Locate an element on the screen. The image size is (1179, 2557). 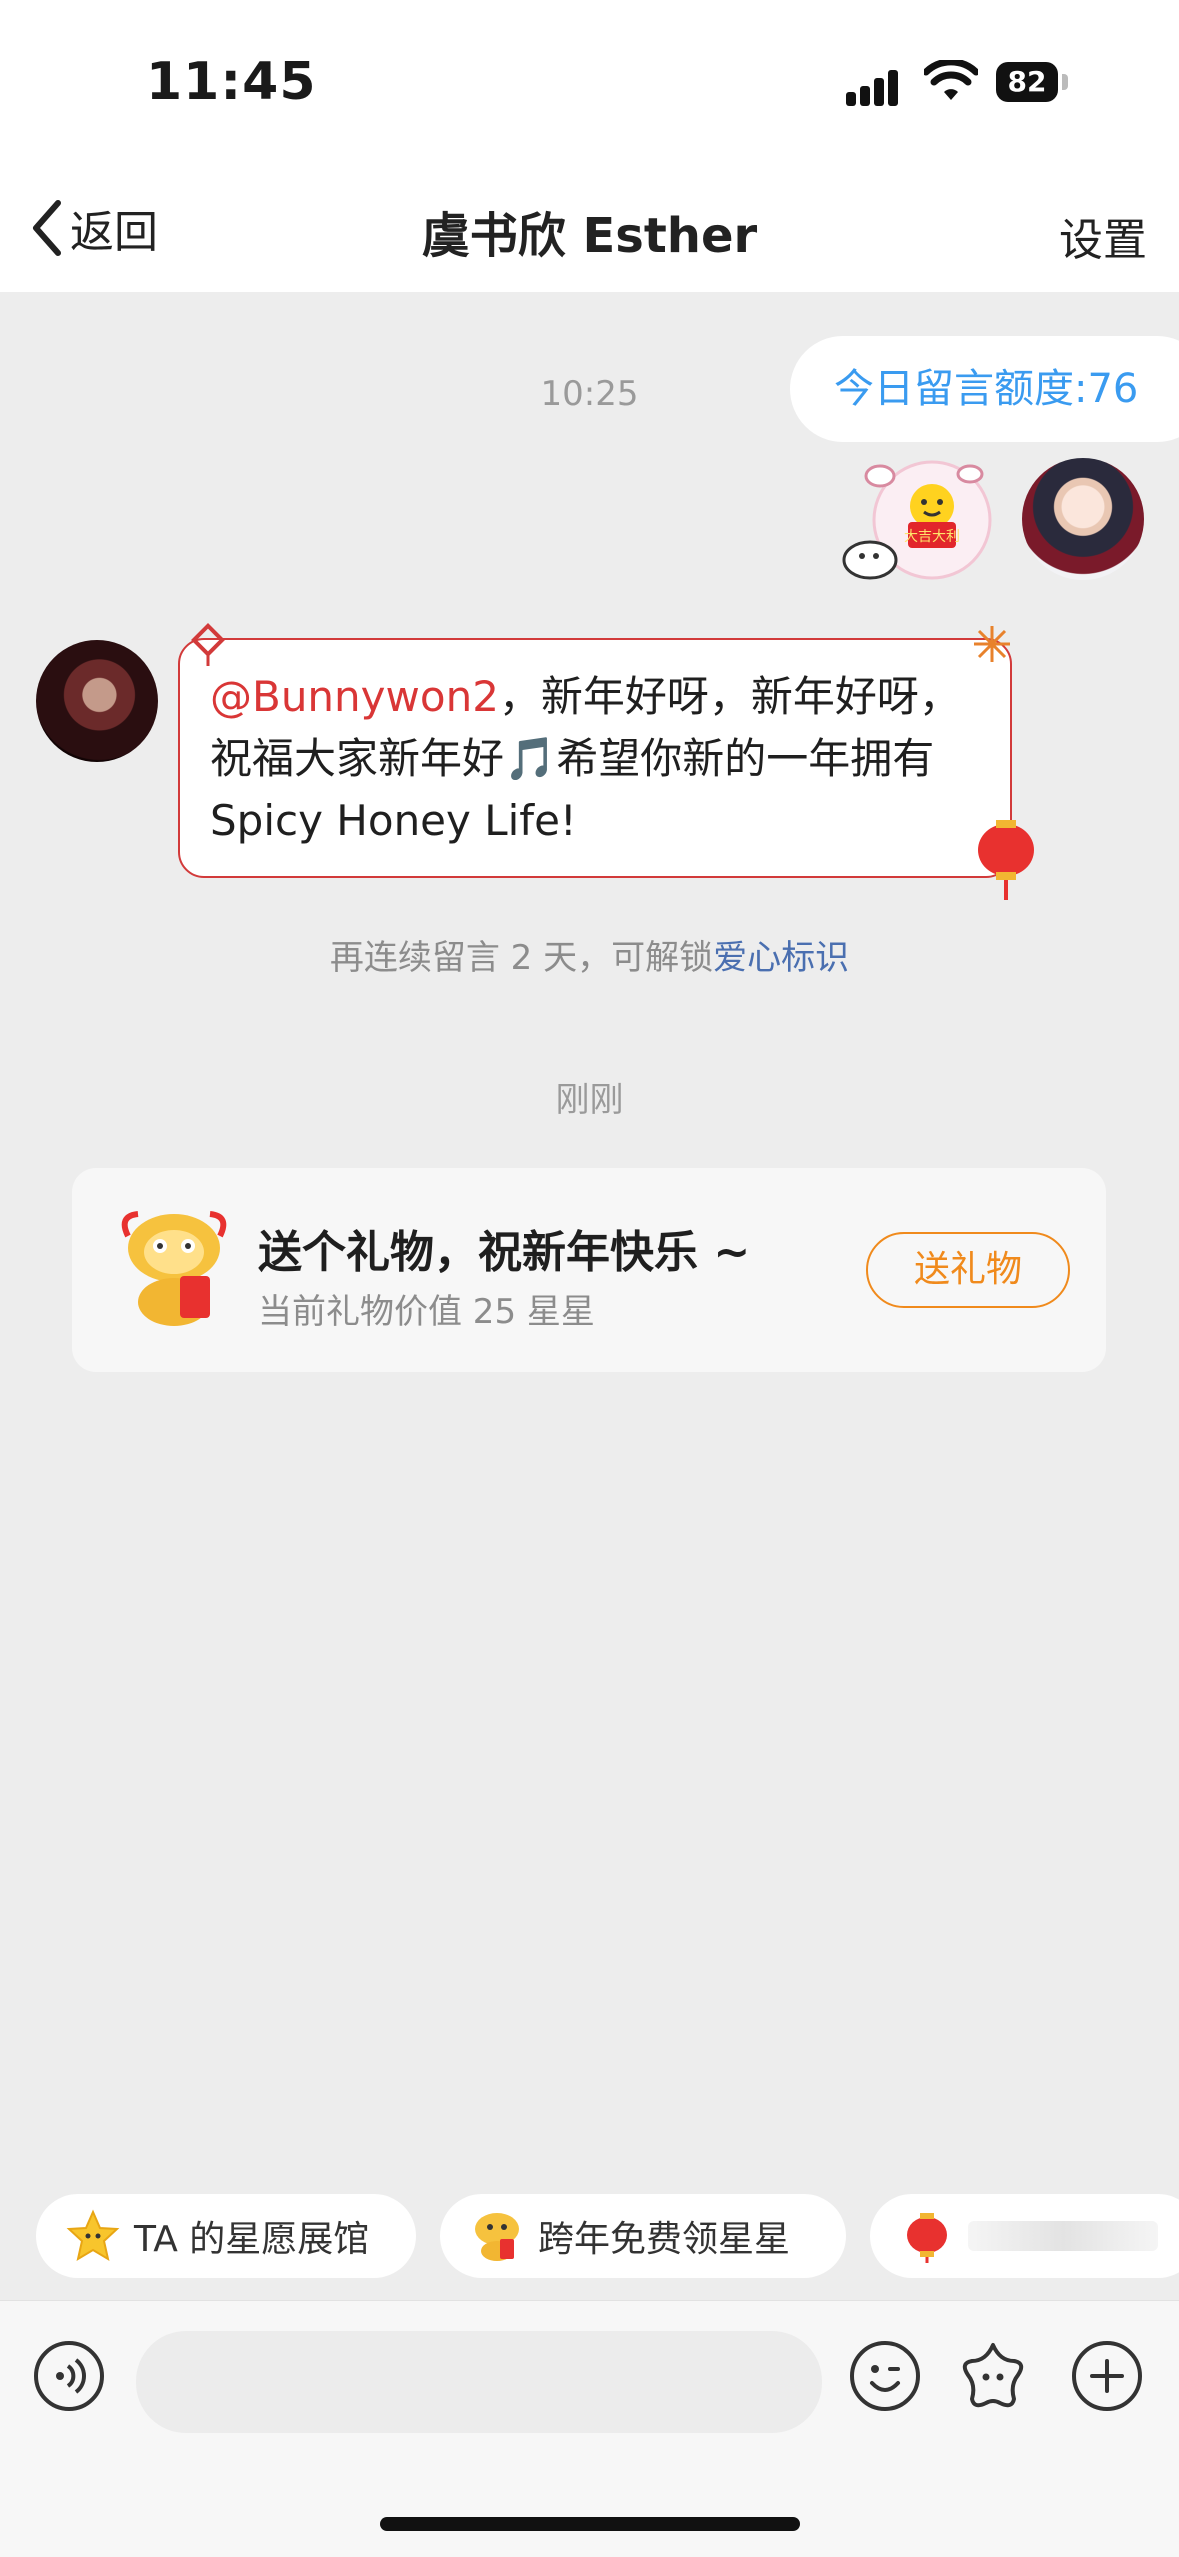
lion-dance-icon is located at coordinates (497, 2237).